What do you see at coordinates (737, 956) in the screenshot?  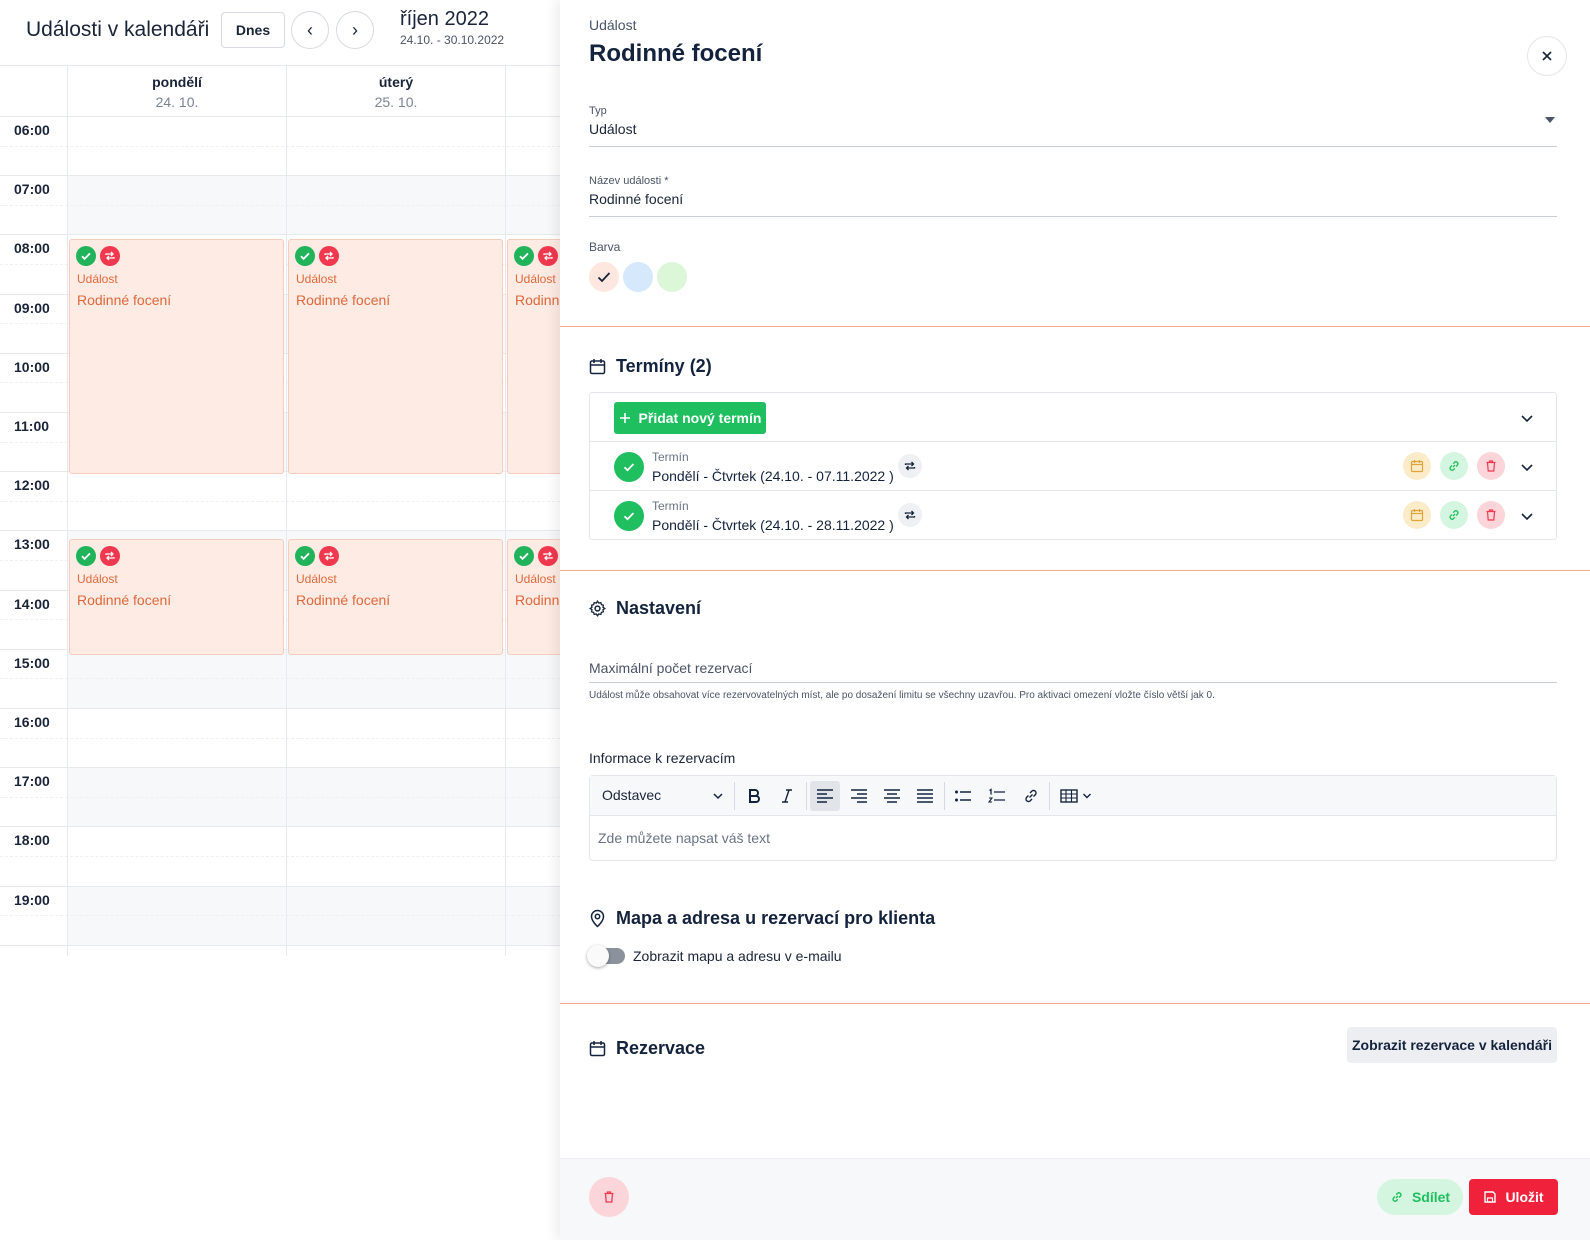 I see `map-toggle-label: Zobrazit mapu a adresu v e-mailu` at bounding box center [737, 956].